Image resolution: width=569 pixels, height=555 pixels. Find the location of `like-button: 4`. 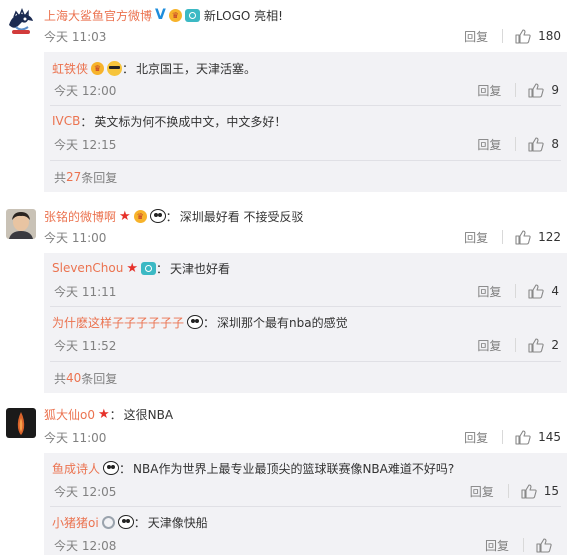

like-button: 4 is located at coordinates (543, 291).